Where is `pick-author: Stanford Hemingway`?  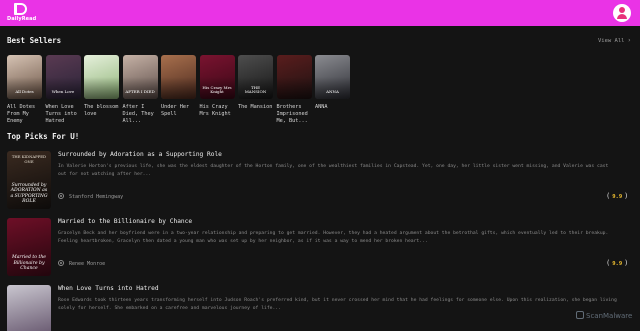 pick-author: Stanford Hemingway is located at coordinates (90, 196).